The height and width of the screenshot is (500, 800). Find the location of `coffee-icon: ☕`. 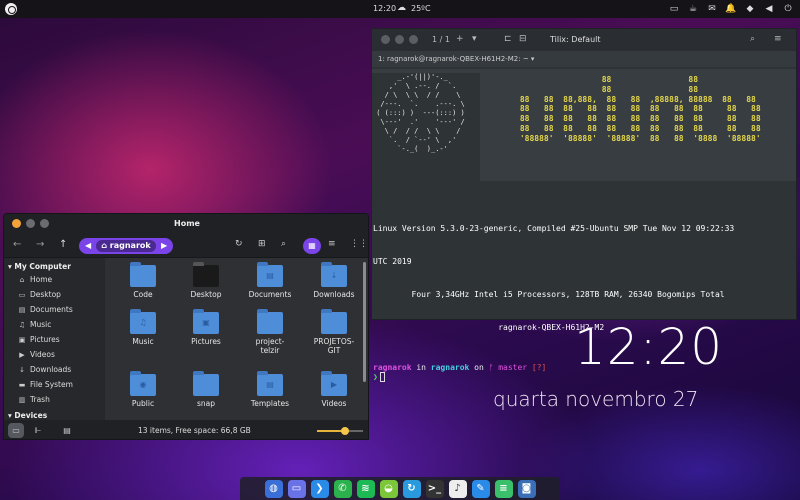

coffee-icon: ☕ is located at coordinates (693, 8).